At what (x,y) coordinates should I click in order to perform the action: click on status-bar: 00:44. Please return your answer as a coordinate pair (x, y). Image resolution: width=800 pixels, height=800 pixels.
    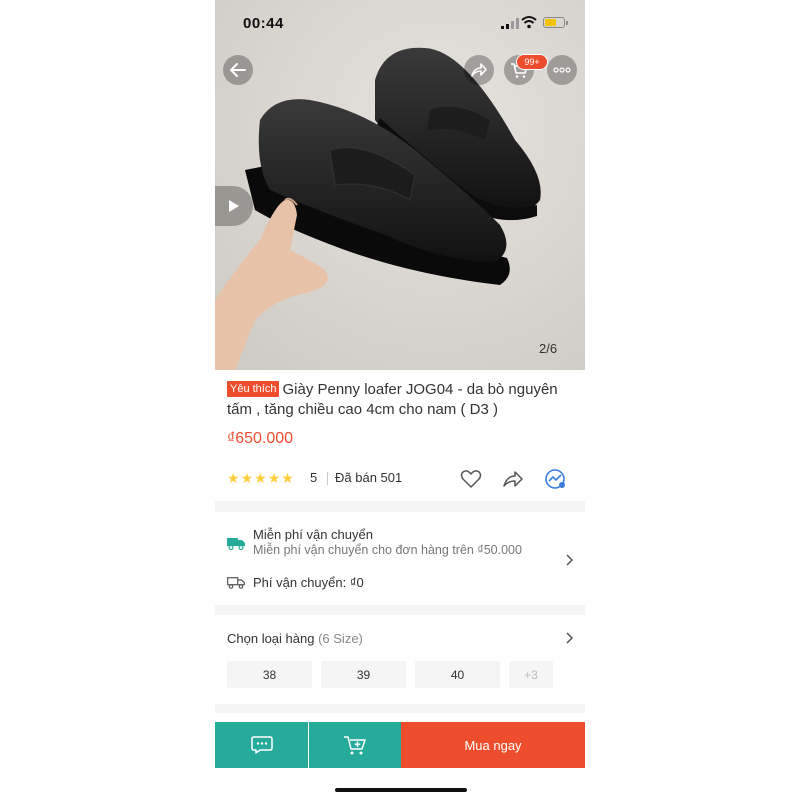
    Looking at the image, I should click on (400, 21).